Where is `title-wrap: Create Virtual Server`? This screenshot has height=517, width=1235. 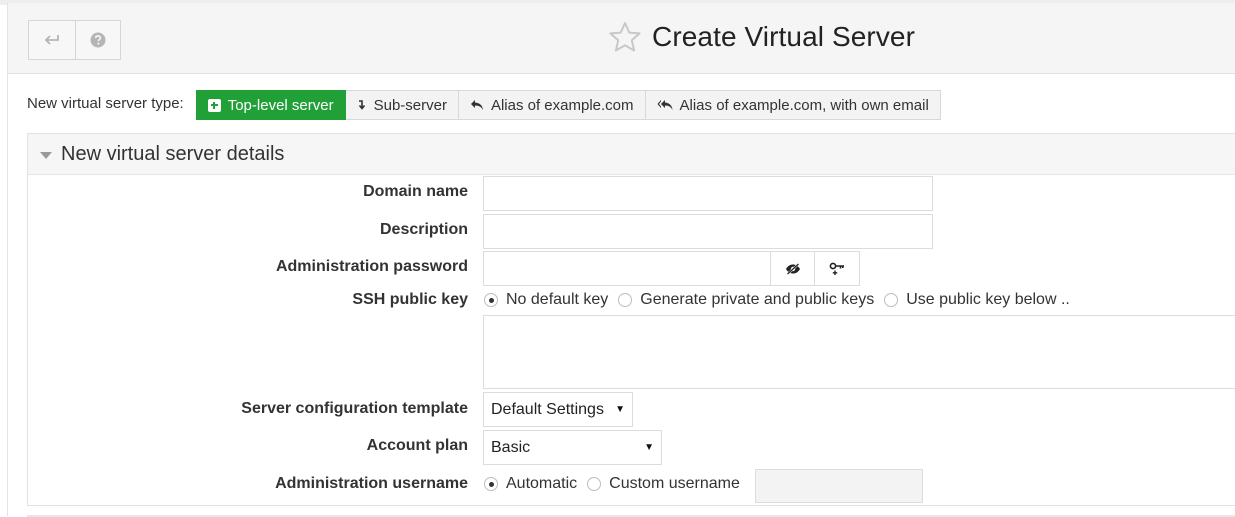
title-wrap: Create Virtual Server is located at coordinates (761, 37).